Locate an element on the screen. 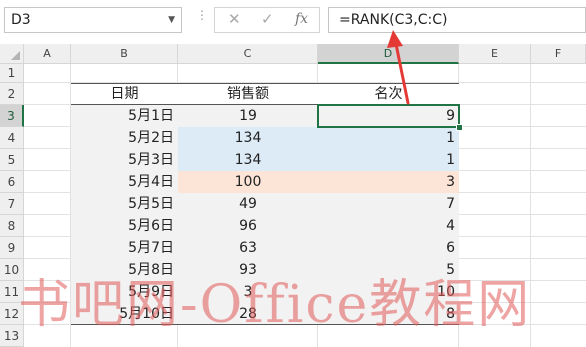 This screenshot has height=347, width=586. arrow-head is located at coordinates (395, 39).